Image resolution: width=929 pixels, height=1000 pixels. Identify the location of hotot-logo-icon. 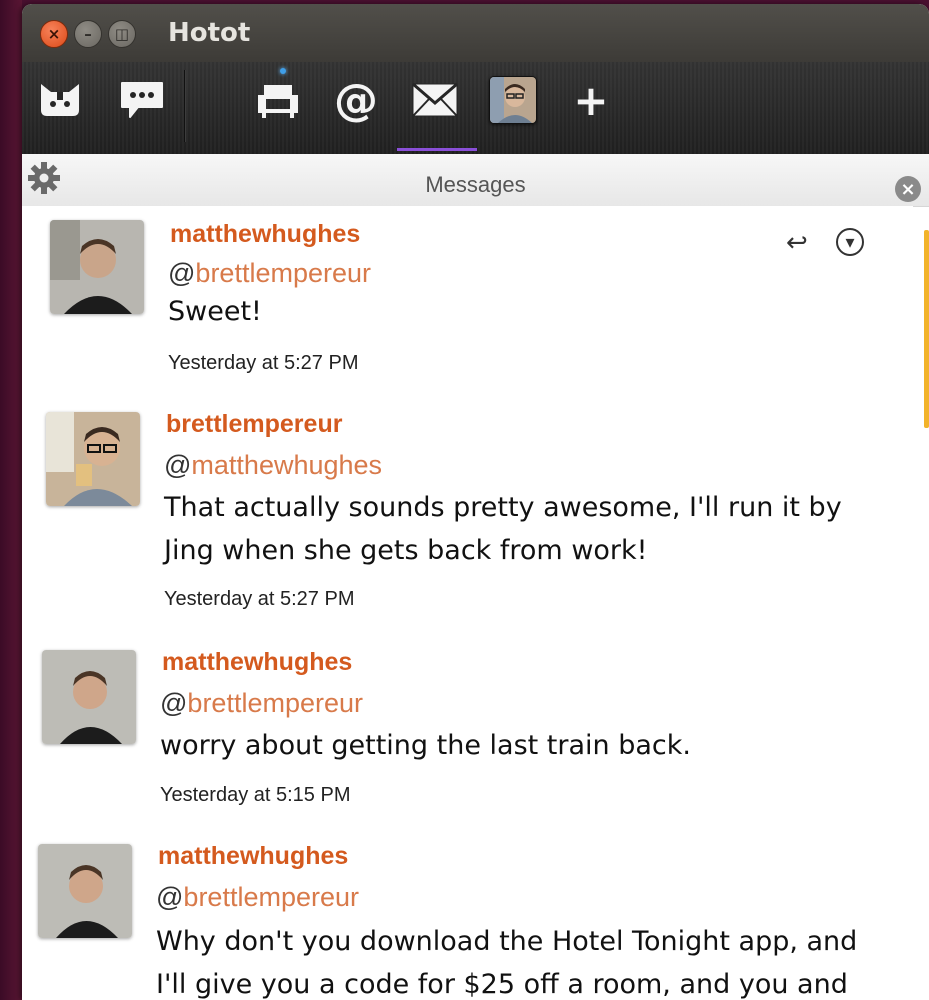
(60, 100).